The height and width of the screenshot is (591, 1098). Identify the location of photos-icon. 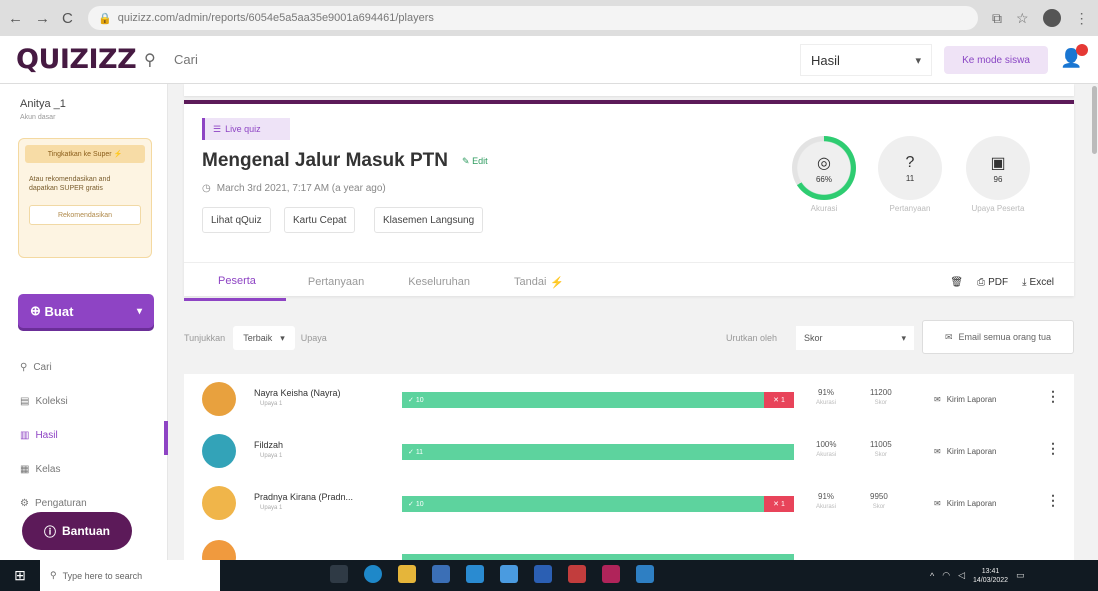
(509, 574).